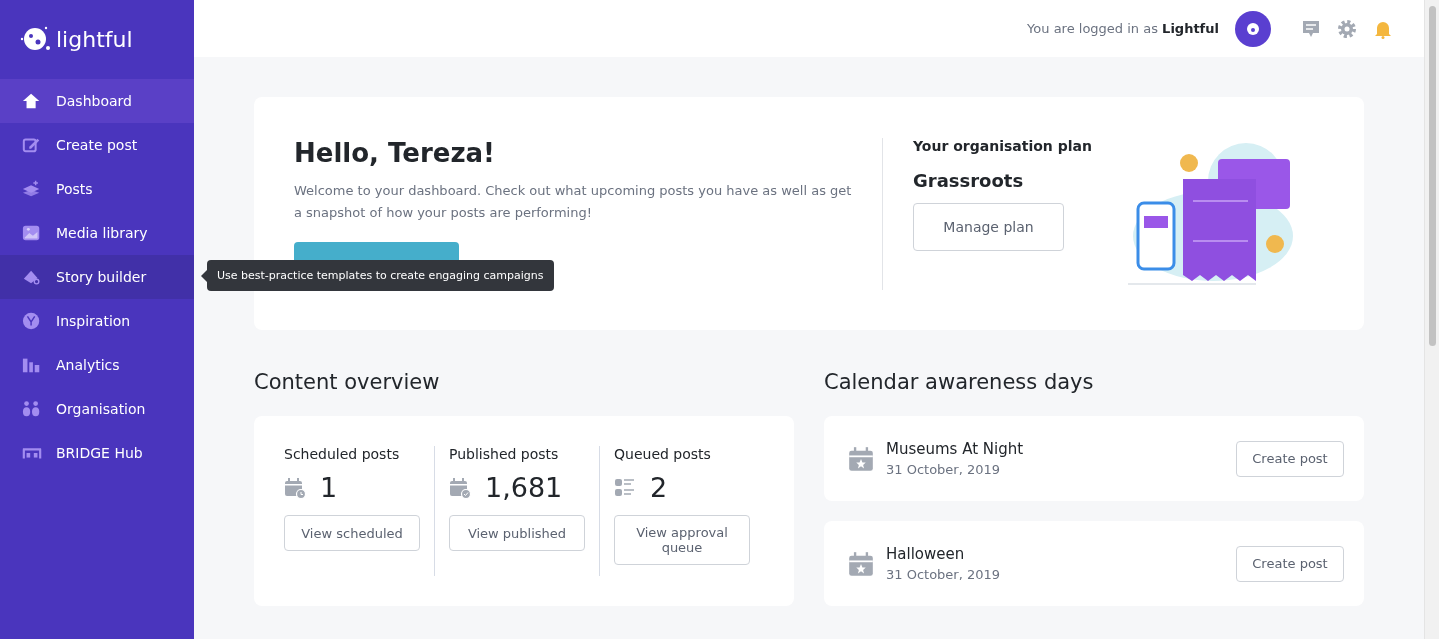 This screenshot has height=639, width=1439. Describe the element at coordinates (347, 382) in the screenshot. I see `section-title: Content overview` at that location.